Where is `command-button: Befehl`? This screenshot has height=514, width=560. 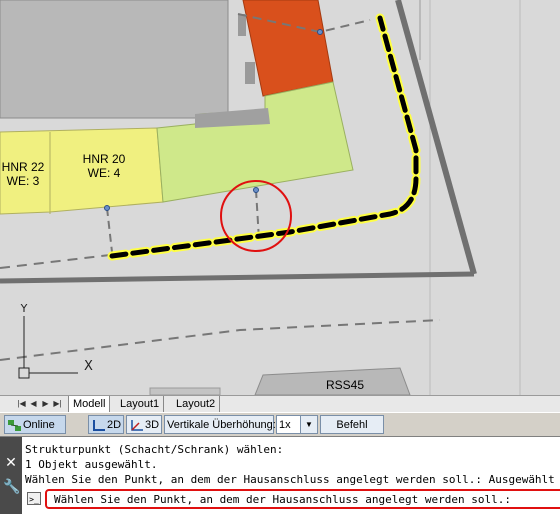 command-button: Befehl is located at coordinates (352, 424).